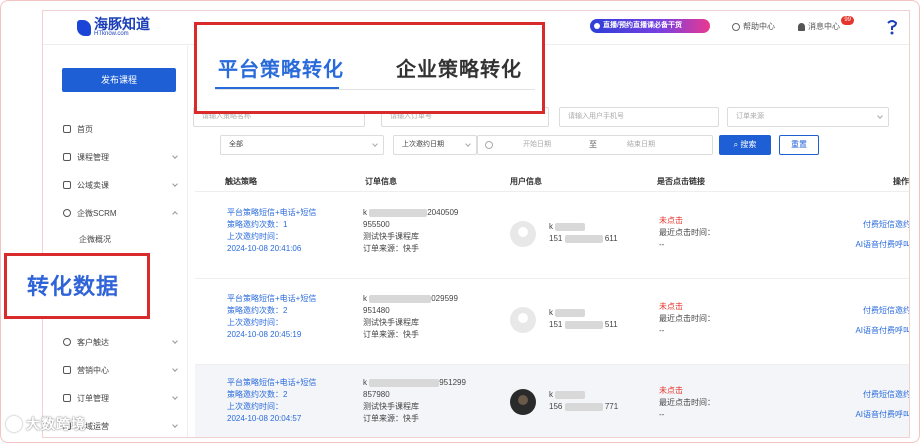  Describe the element at coordinates (526, 181) in the screenshot. I see `col-user: 用户信息` at that location.